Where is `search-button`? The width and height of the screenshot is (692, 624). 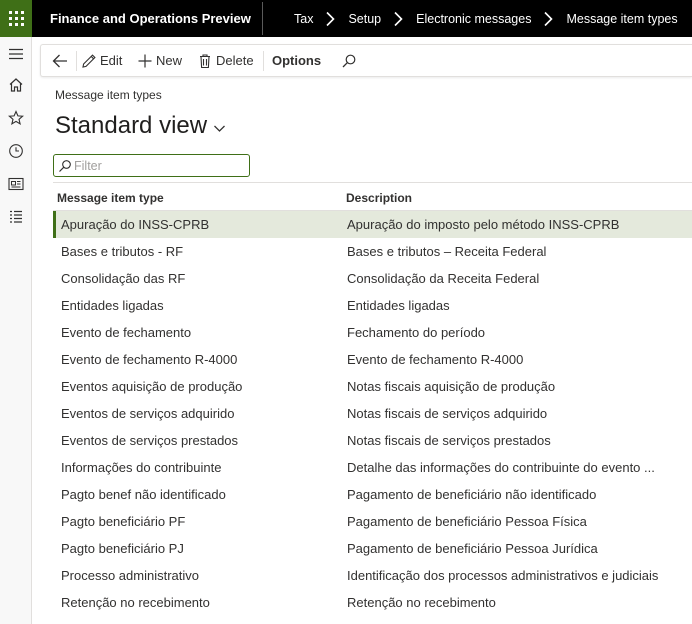 search-button is located at coordinates (350, 60).